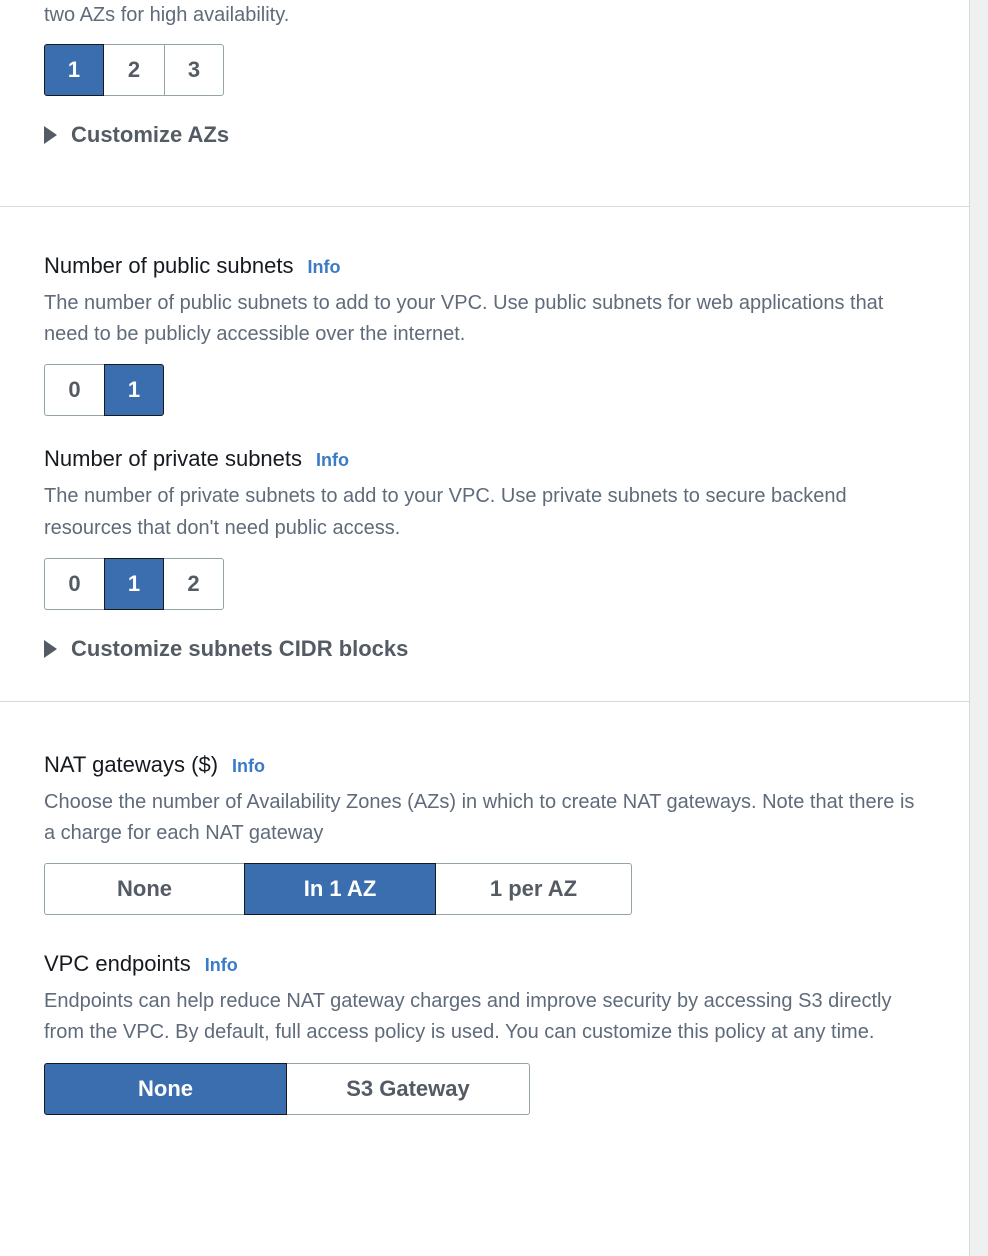 The width and height of the screenshot is (988, 1256). What do you see at coordinates (165, 1088) in the screenshot?
I see `vpc-endpoints-option-none: None` at bounding box center [165, 1088].